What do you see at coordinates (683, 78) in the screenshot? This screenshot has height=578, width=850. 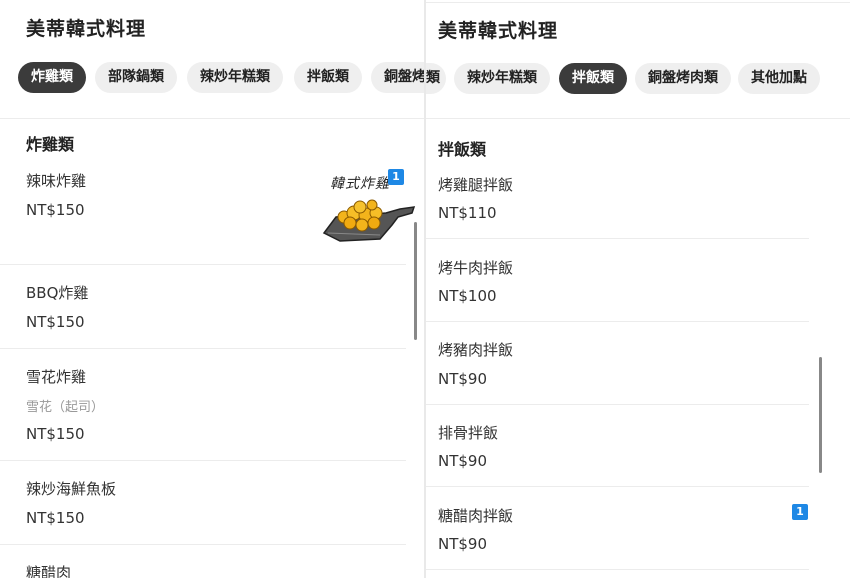 I see `tab-copper-bbq: 銅盤烤肉類` at bounding box center [683, 78].